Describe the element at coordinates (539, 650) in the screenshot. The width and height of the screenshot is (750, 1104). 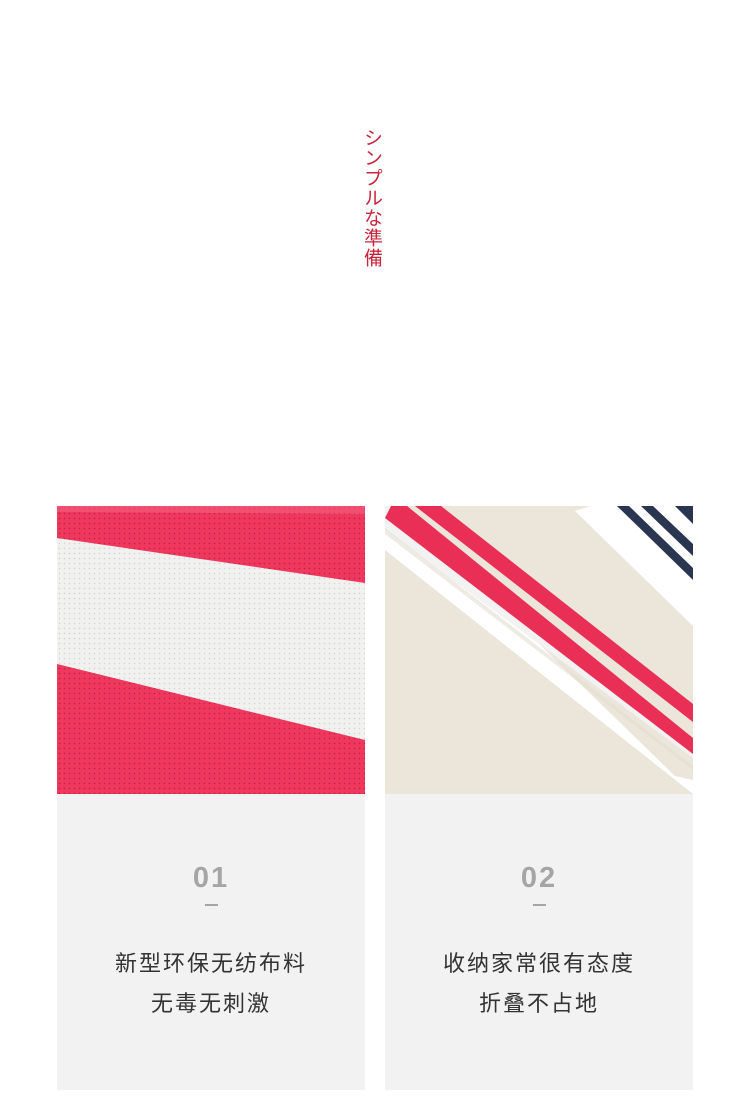
I see `bag-photo` at that location.